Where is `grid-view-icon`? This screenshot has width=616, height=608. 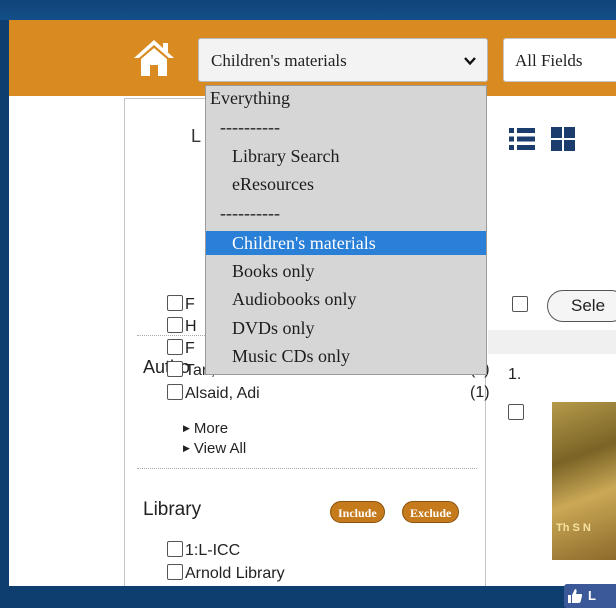
grid-view-icon is located at coordinates (563, 139).